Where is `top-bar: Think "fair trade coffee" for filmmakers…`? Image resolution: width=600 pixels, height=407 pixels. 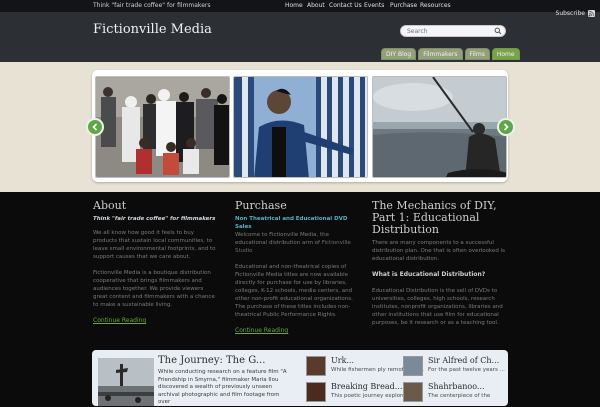
top-bar: Think "fair trade coffee" for filmmakers… is located at coordinates (300, 6).